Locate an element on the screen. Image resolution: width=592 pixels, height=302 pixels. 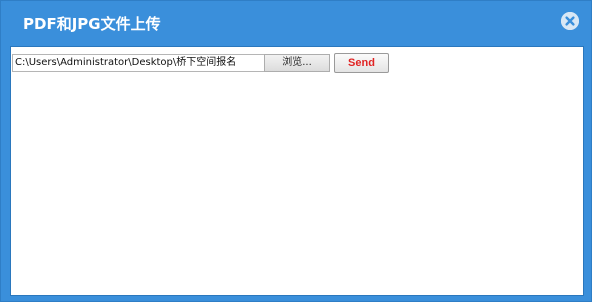
send-button: Send is located at coordinates (361, 63).